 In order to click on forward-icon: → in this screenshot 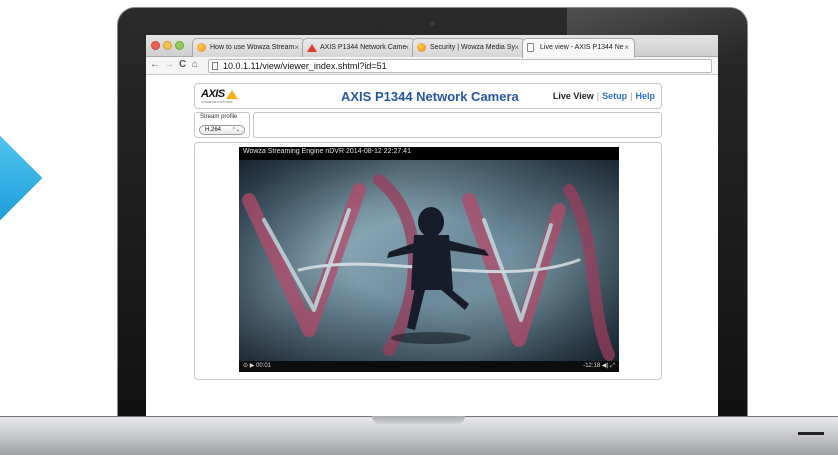, I will do `click(169, 64)`.